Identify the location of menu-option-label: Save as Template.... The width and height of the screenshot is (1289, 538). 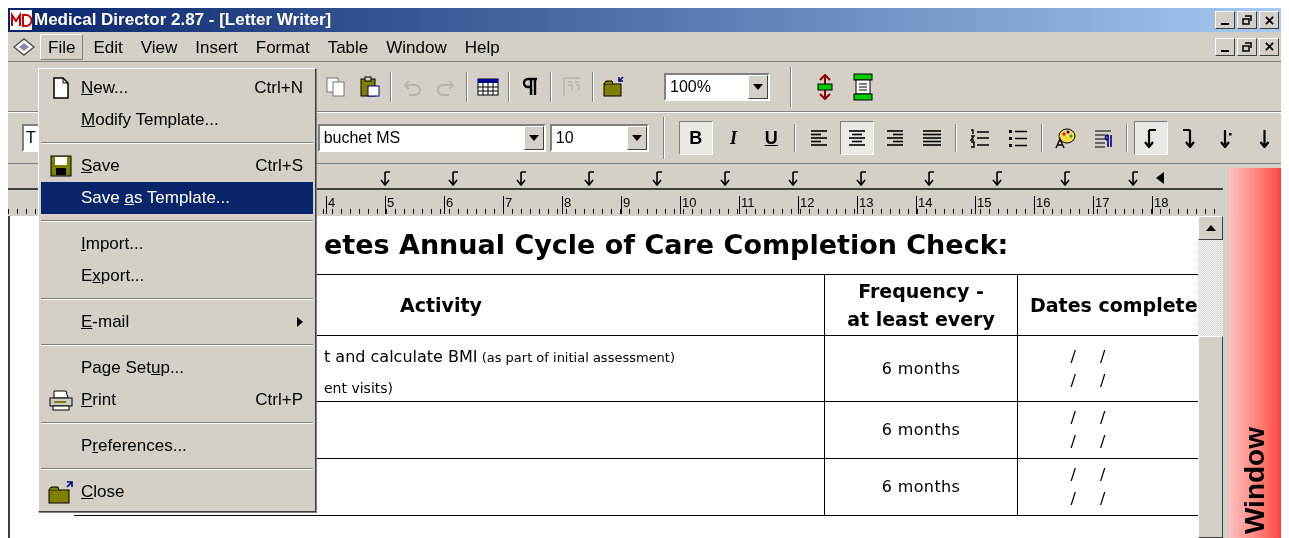
(156, 198).